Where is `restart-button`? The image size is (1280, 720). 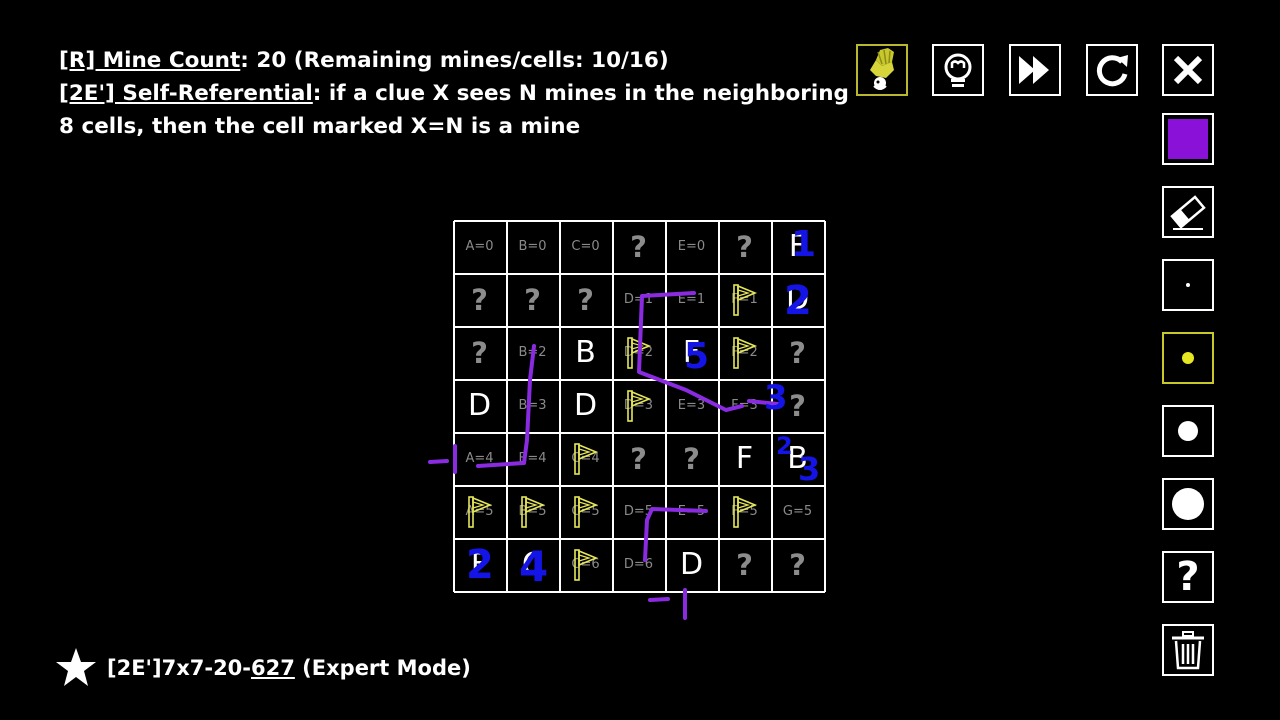 restart-button is located at coordinates (1112, 70).